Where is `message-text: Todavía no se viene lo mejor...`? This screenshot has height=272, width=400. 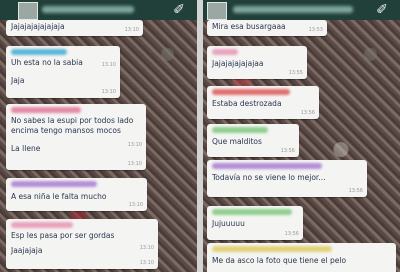 message-text: Todavía no se viene lo mejor... is located at coordinates (269, 177).